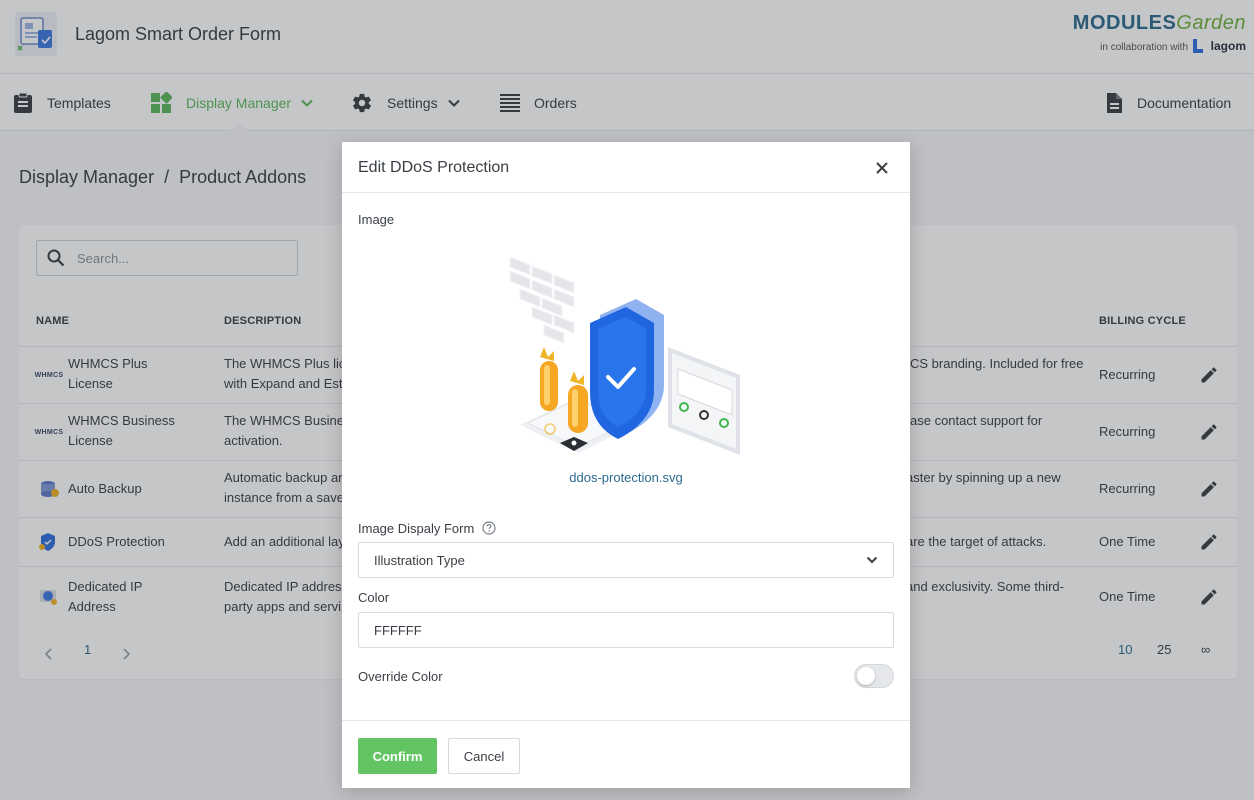  Describe the element at coordinates (626, 560) in the screenshot. I see `display-form-select: Illustration Type` at that location.